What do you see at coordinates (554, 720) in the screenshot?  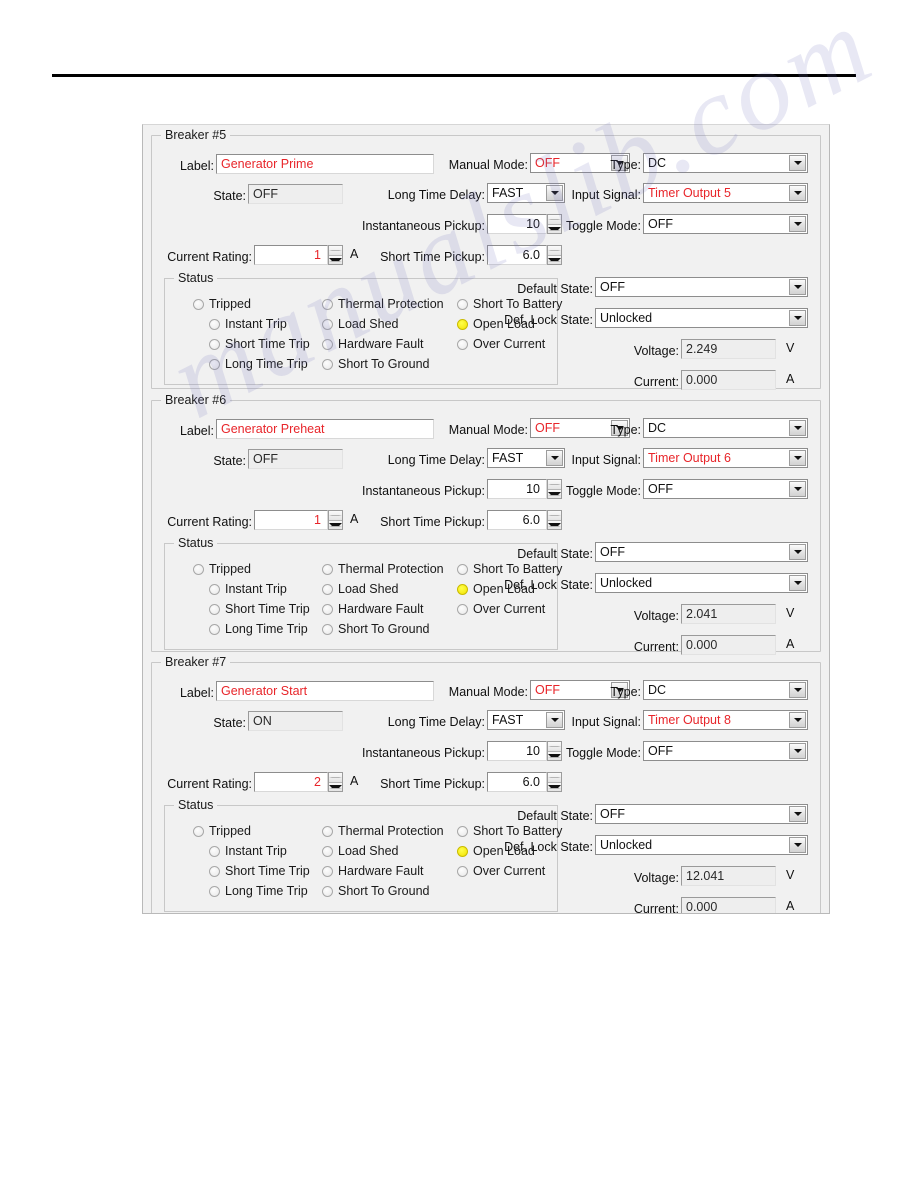 I see `long-time-delay-select-chevron-down-icon` at bounding box center [554, 720].